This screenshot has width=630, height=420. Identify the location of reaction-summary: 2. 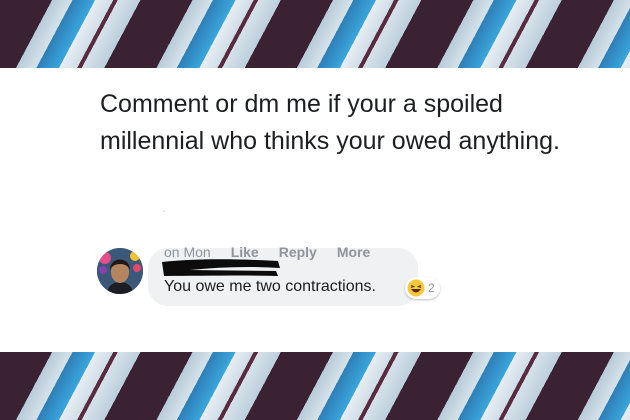
(422, 288).